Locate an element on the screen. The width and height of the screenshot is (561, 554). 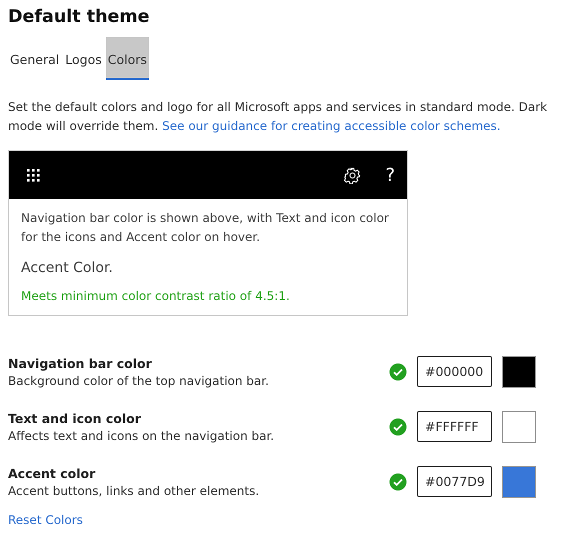
setting-hint: Background color of the top navigation bar. is located at coordinates (139, 381).